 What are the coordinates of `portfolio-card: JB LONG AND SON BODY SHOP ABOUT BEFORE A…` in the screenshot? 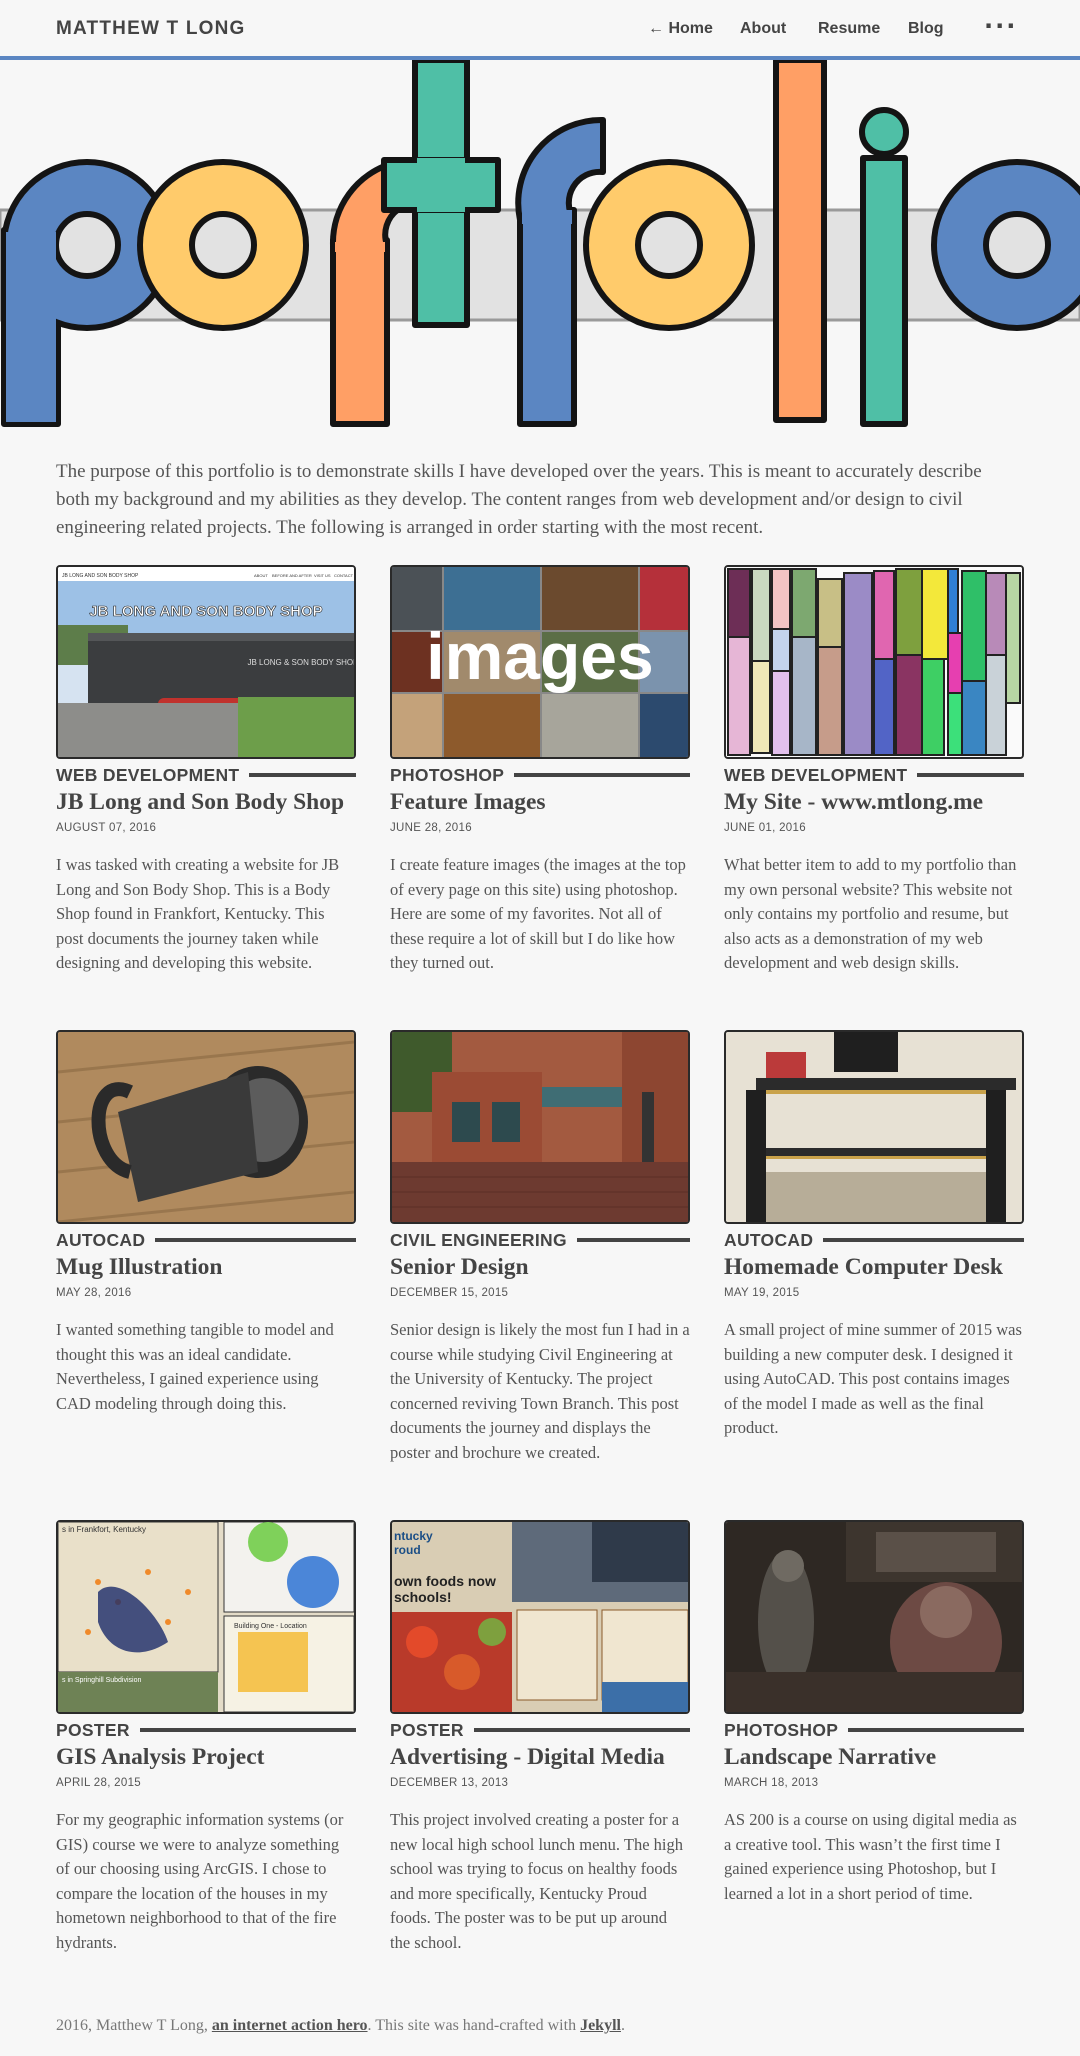 It's located at (206, 770).